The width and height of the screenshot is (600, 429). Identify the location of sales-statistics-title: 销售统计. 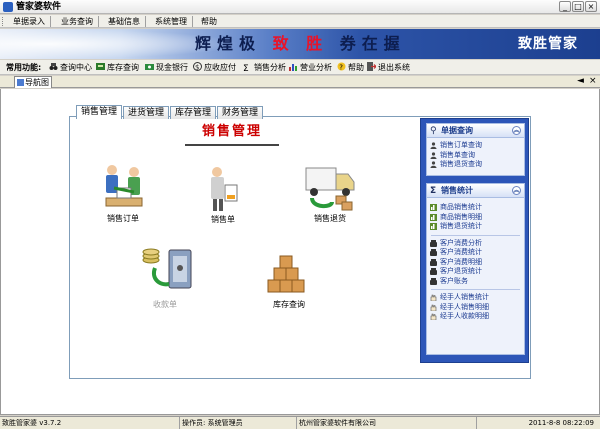
(457, 190).